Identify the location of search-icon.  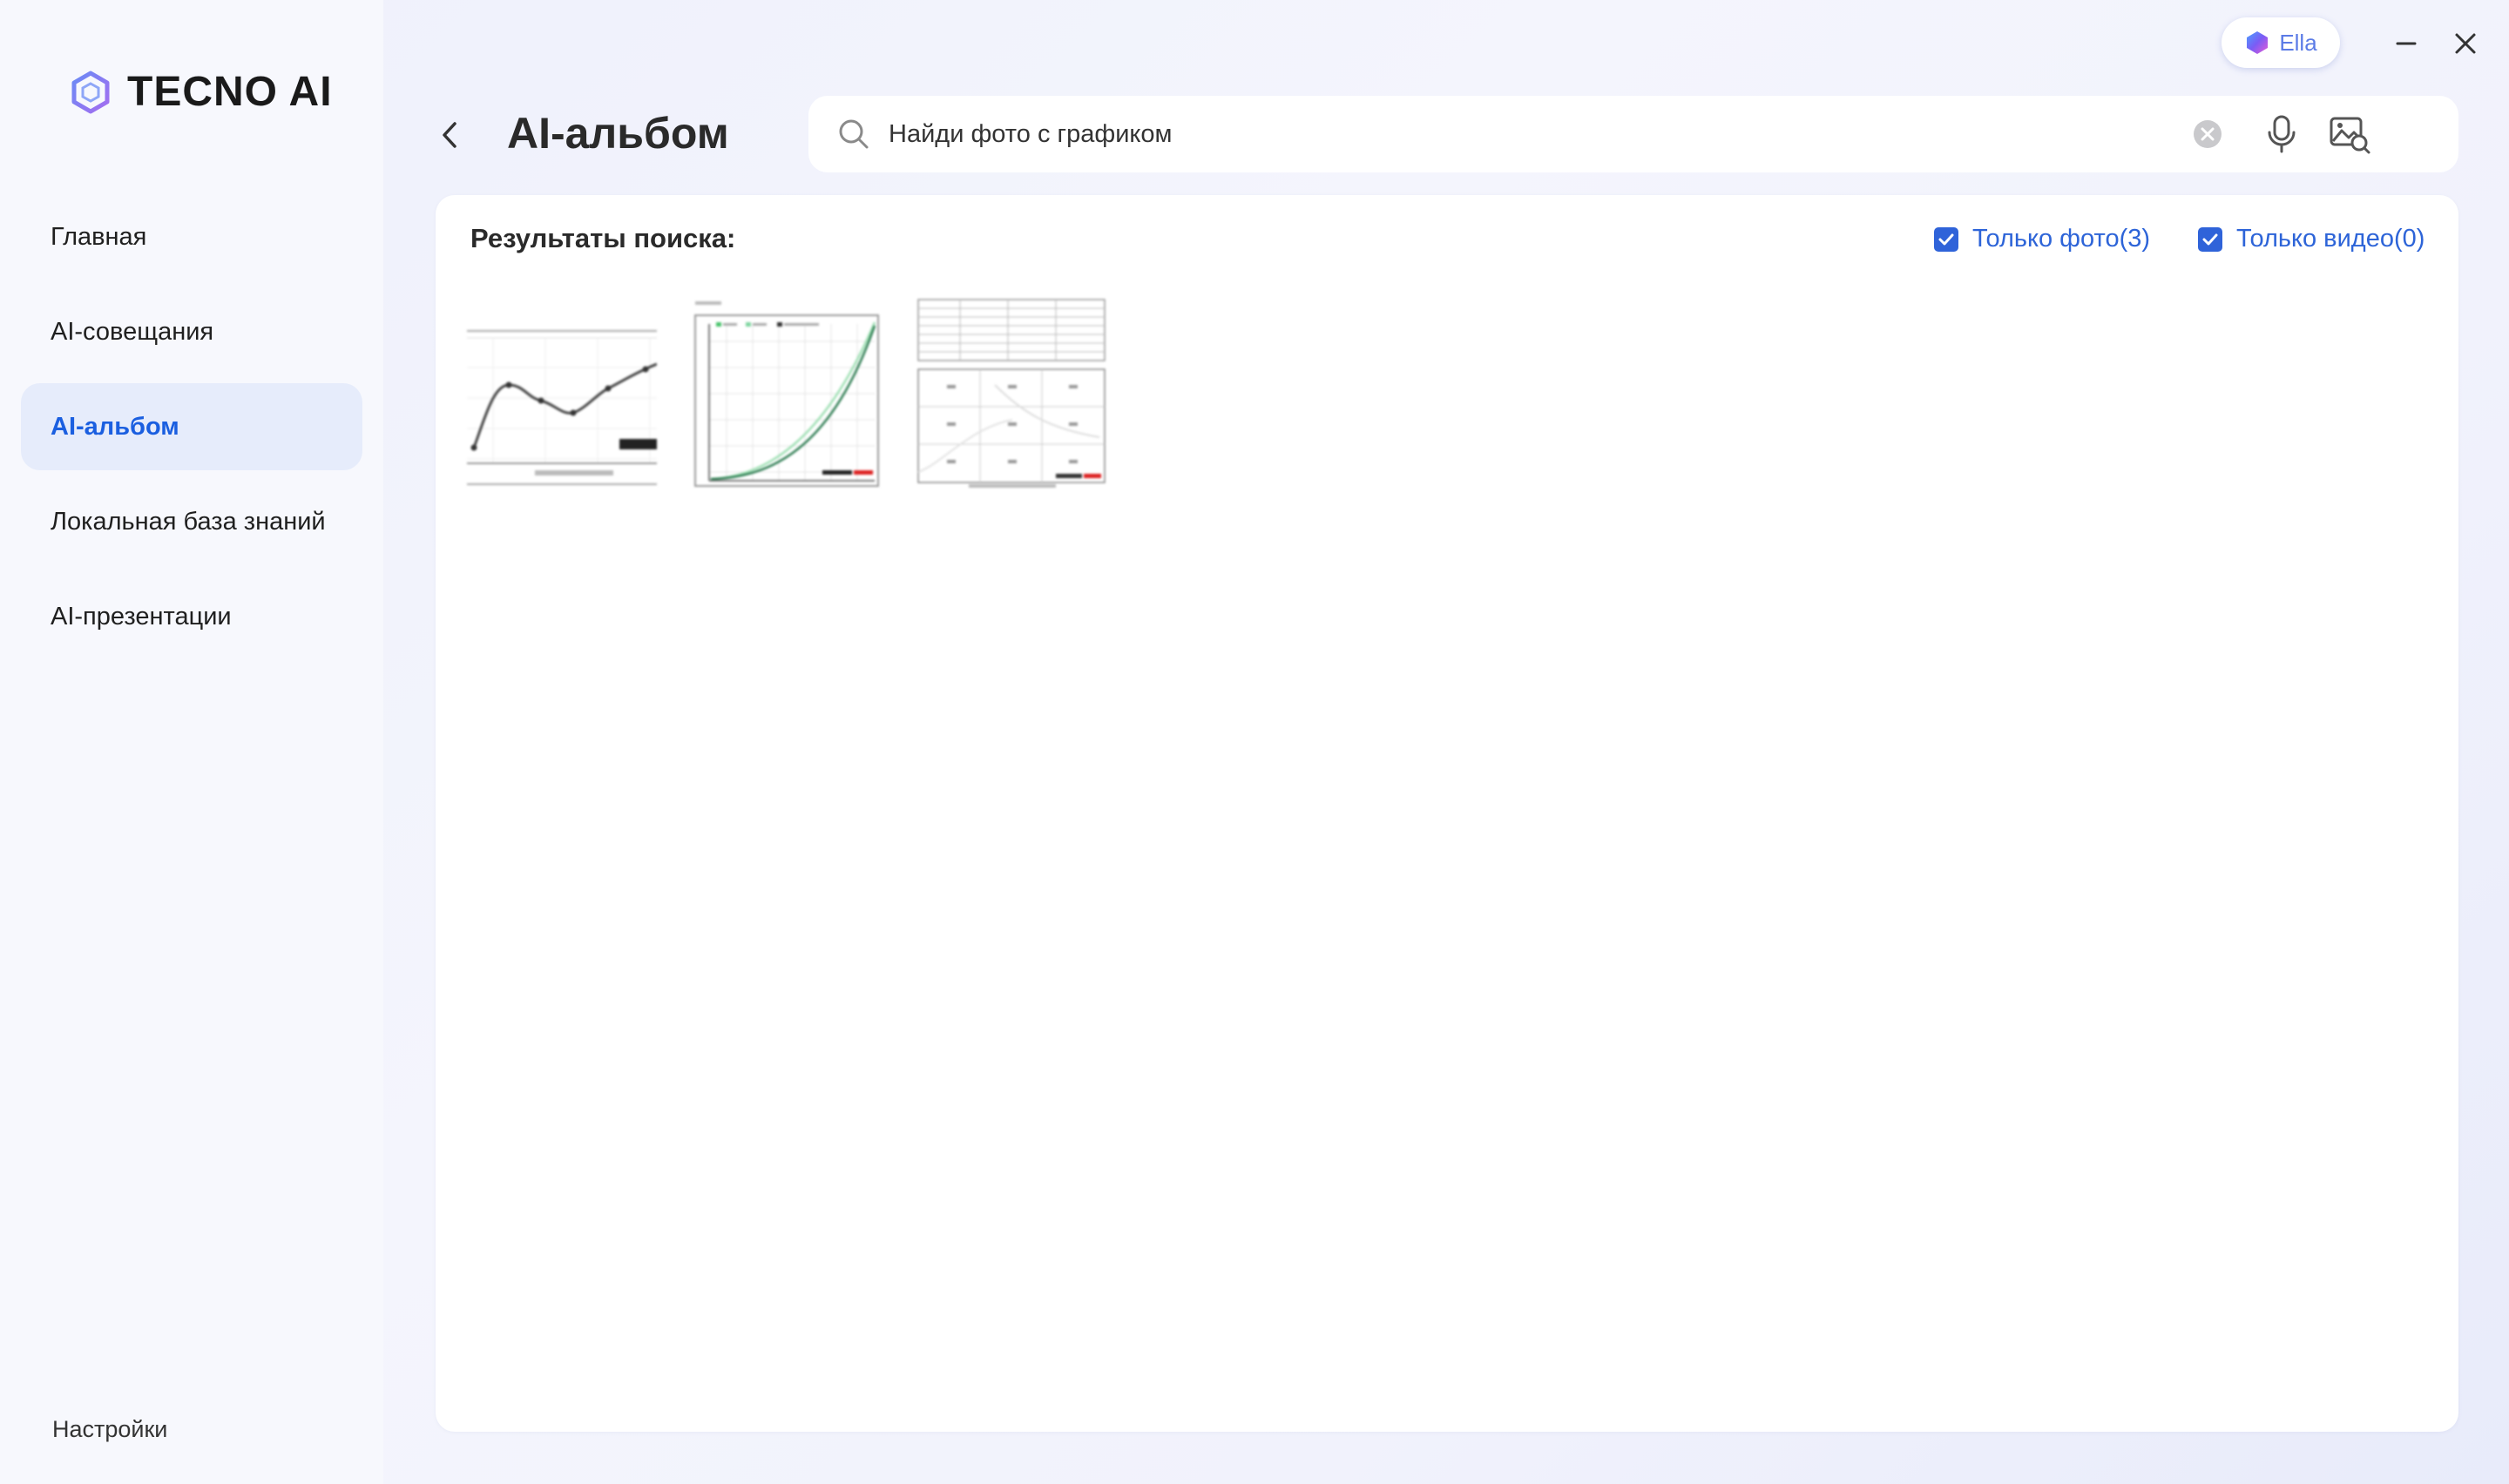
(854, 134).